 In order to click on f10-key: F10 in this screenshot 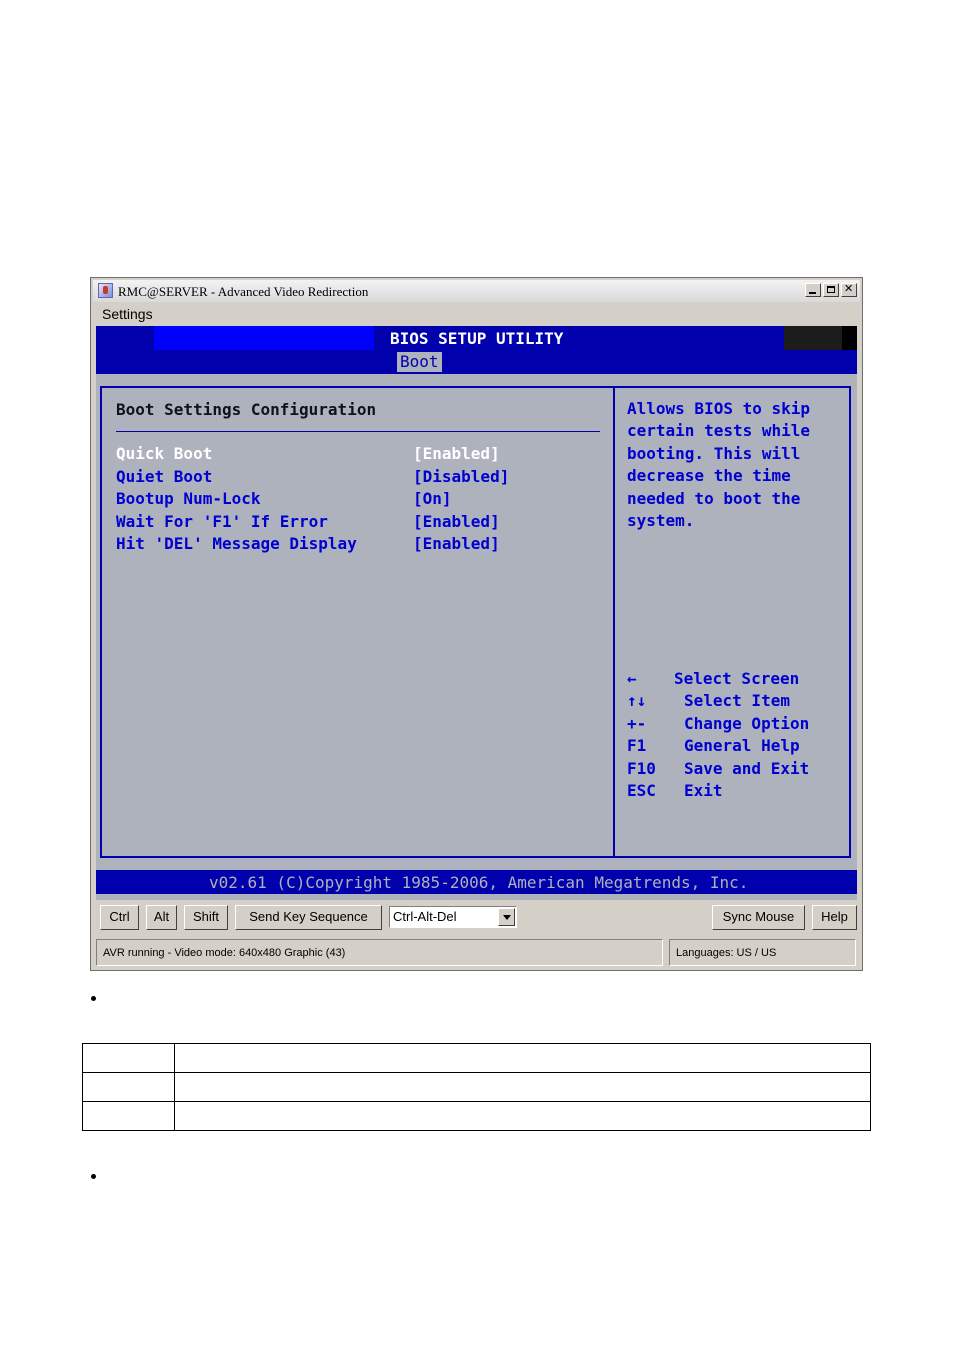, I will do `click(641, 768)`.